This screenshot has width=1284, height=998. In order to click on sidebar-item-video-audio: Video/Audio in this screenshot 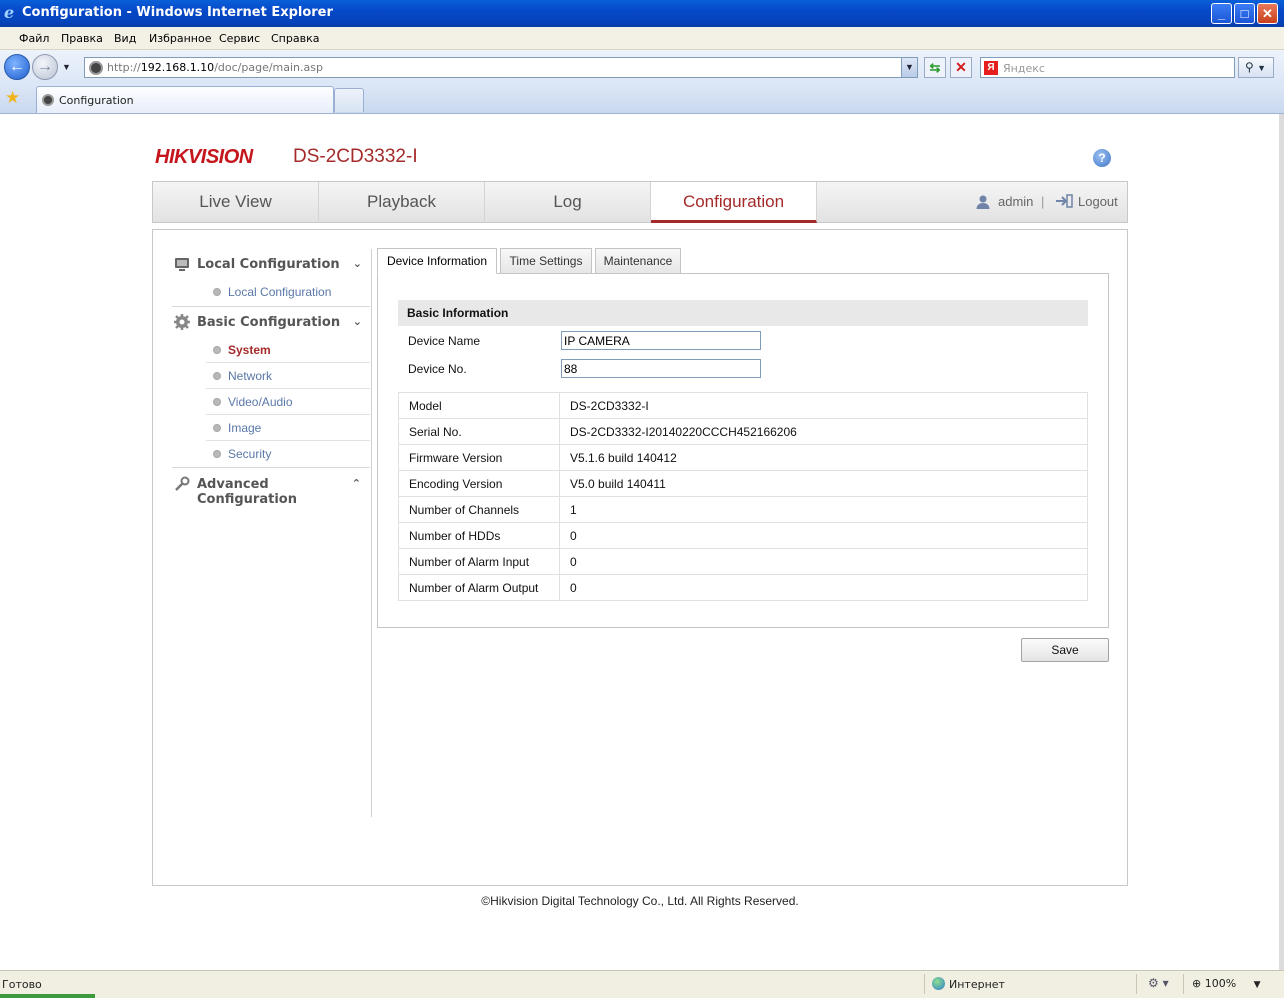, I will do `click(288, 402)`.